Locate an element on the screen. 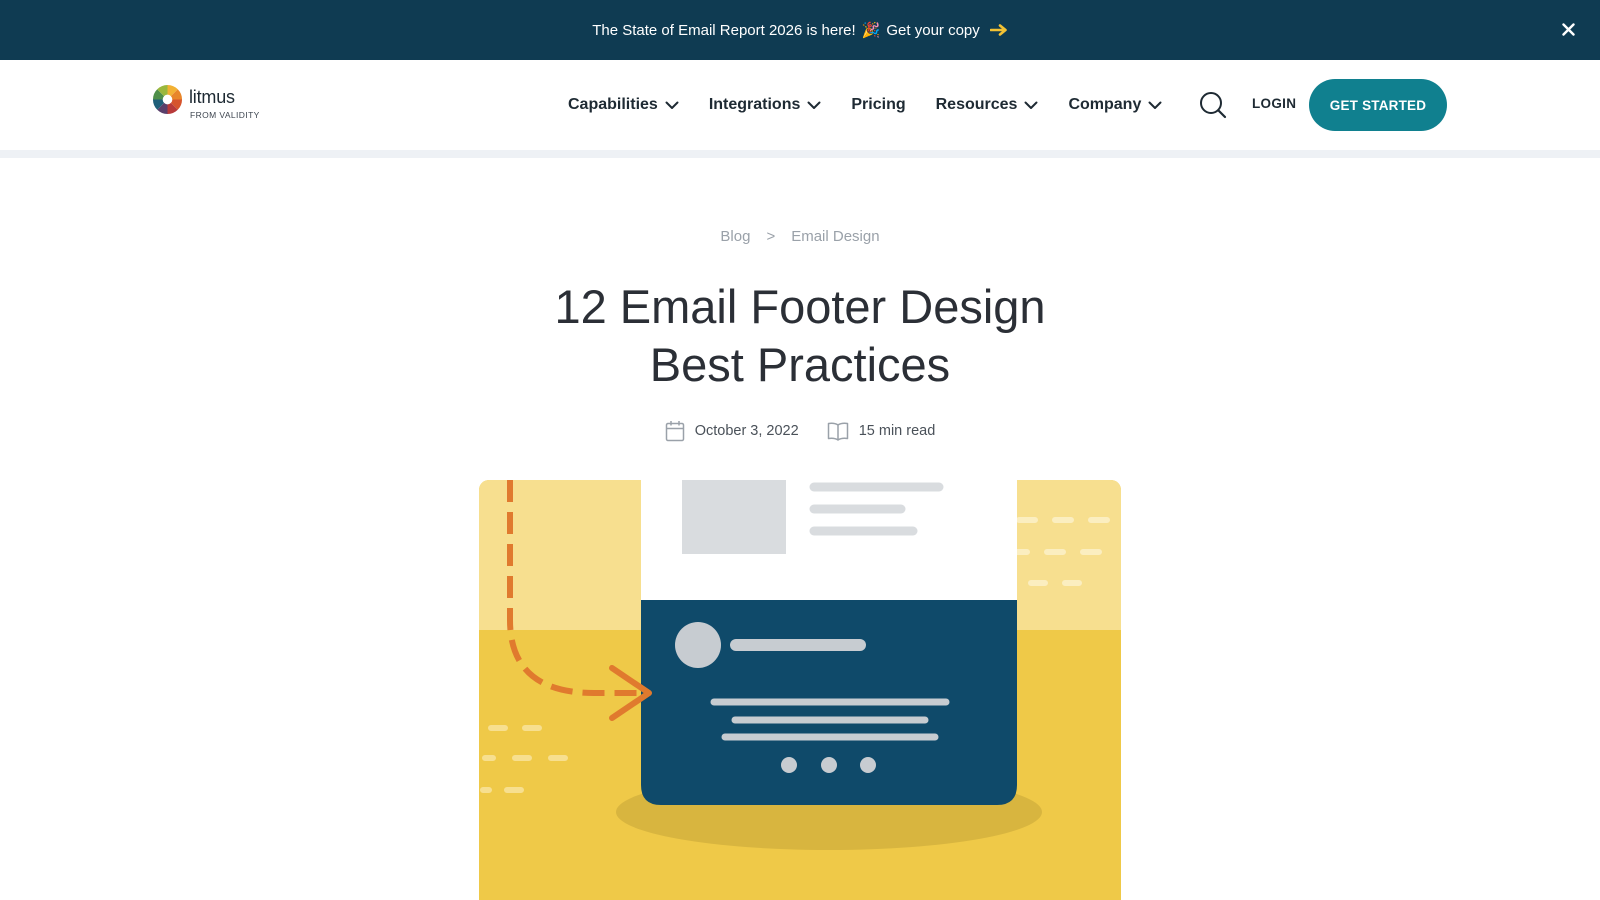  nav-label: Capabilities is located at coordinates (613, 104).